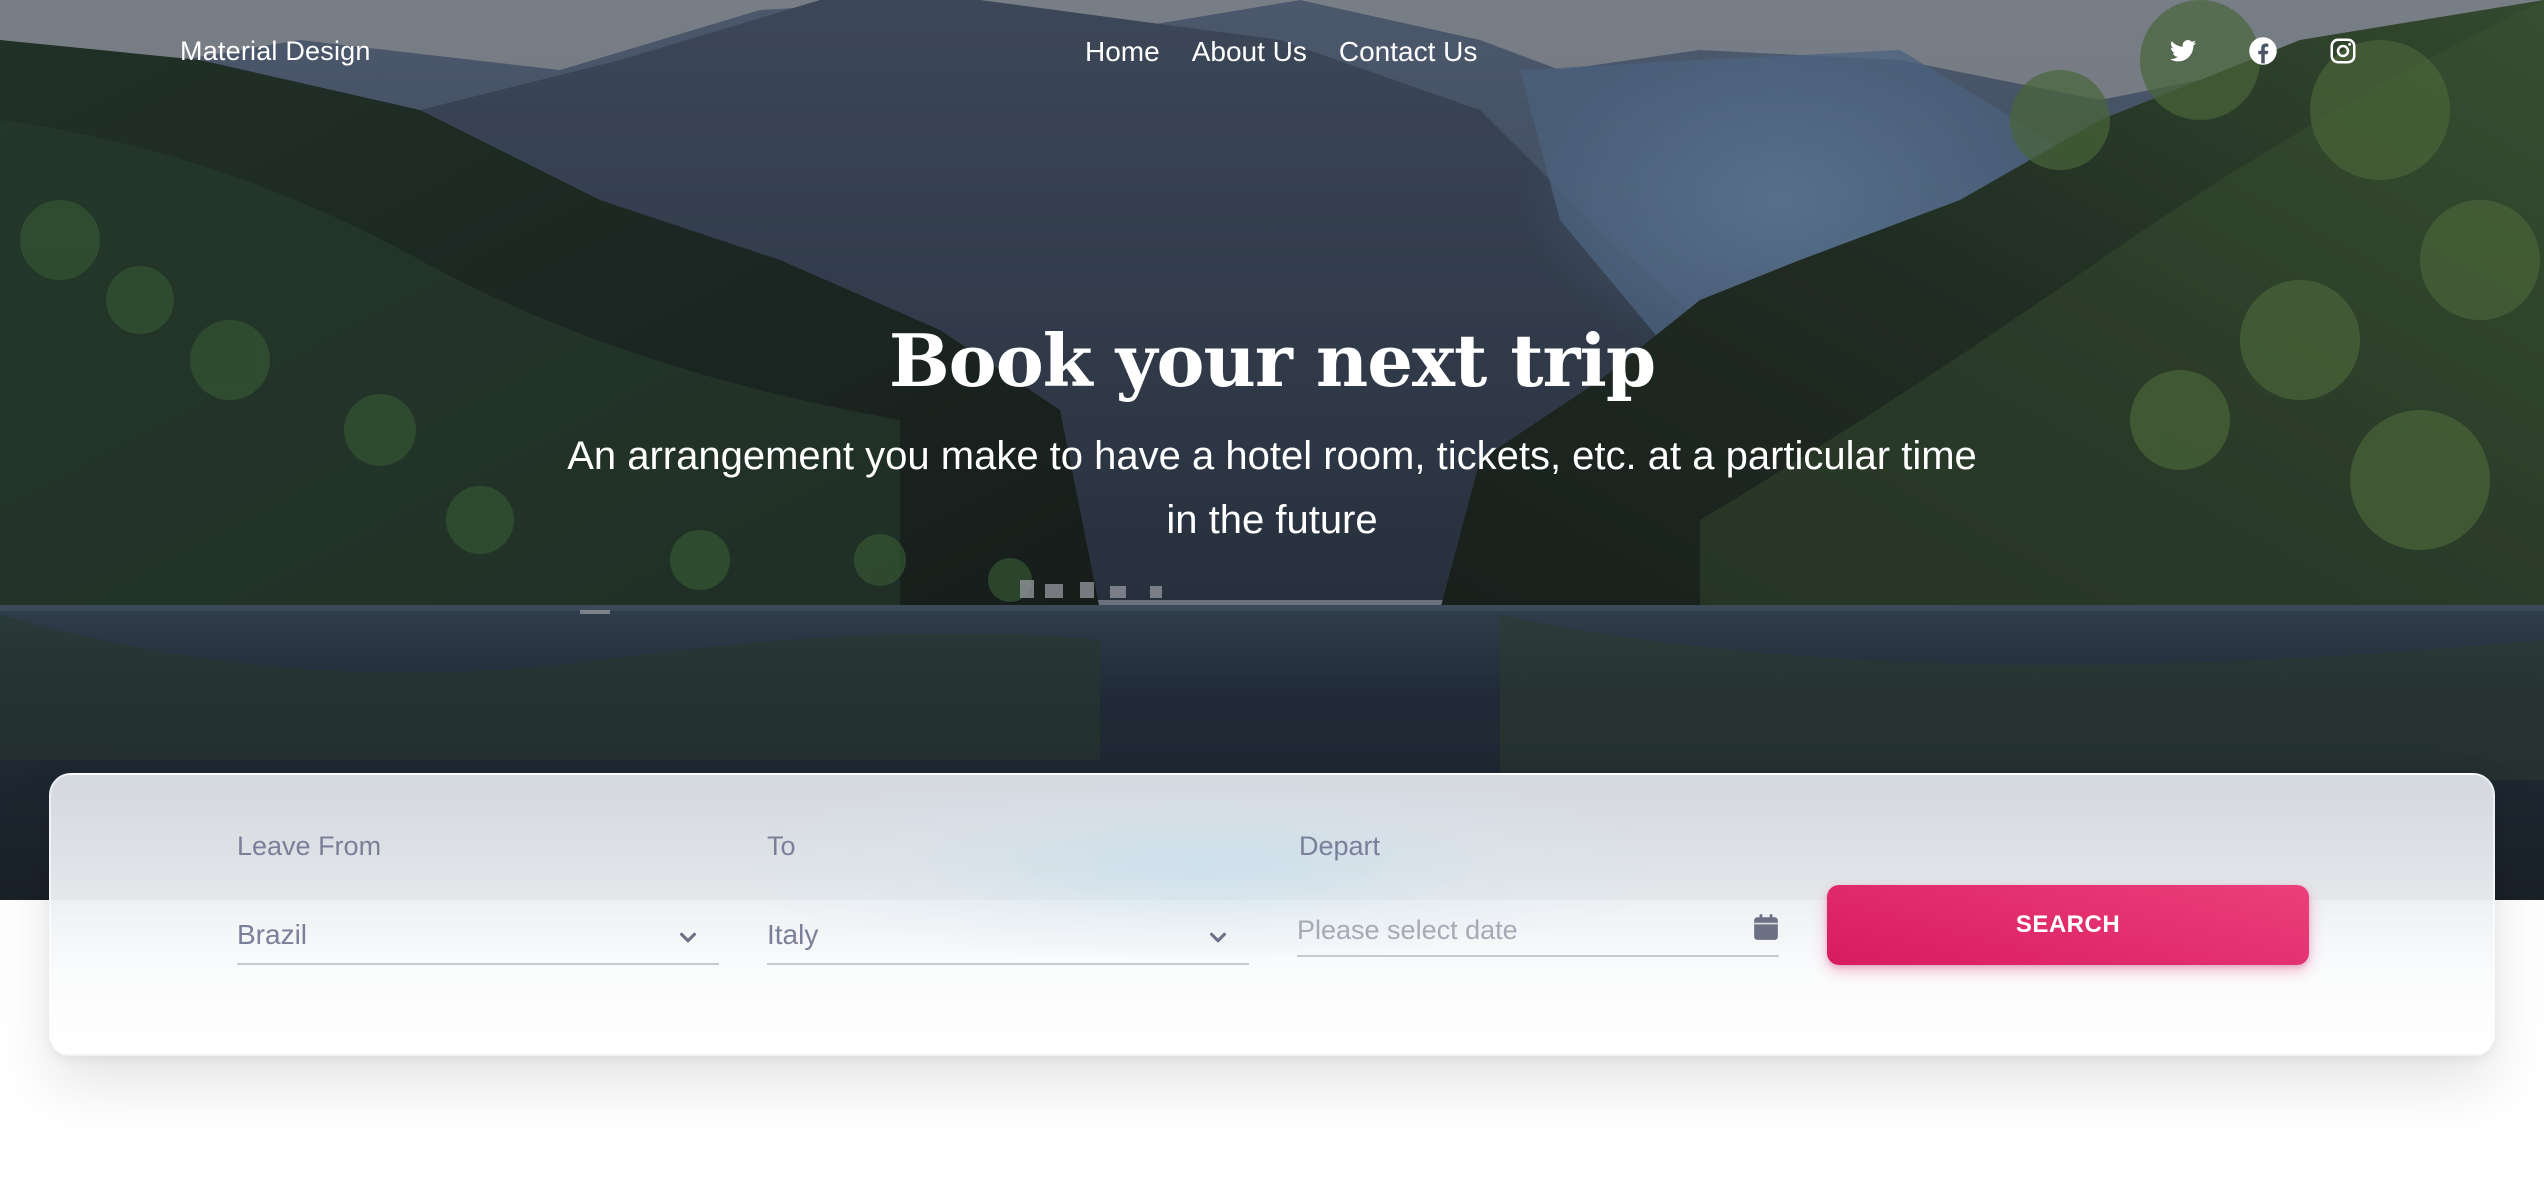 This screenshot has width=2544, height=1202. I want to click on leave-from-label: Leave From, so click(309, 846).